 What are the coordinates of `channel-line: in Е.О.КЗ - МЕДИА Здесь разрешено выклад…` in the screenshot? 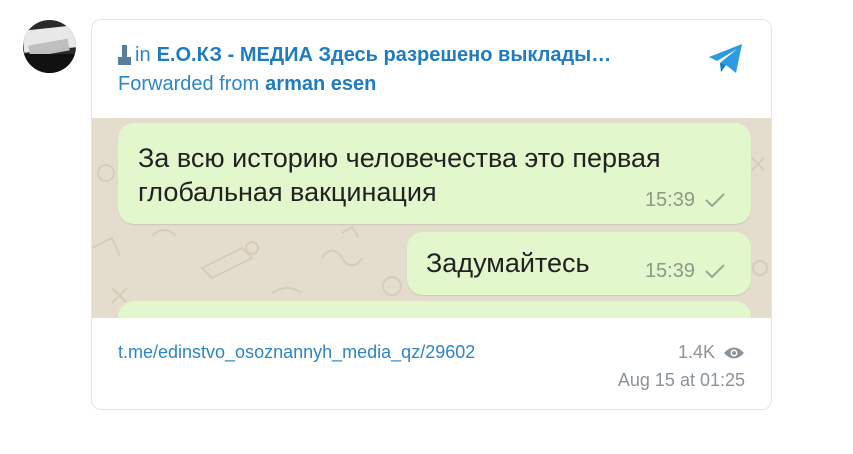 It's located at (364, 55).